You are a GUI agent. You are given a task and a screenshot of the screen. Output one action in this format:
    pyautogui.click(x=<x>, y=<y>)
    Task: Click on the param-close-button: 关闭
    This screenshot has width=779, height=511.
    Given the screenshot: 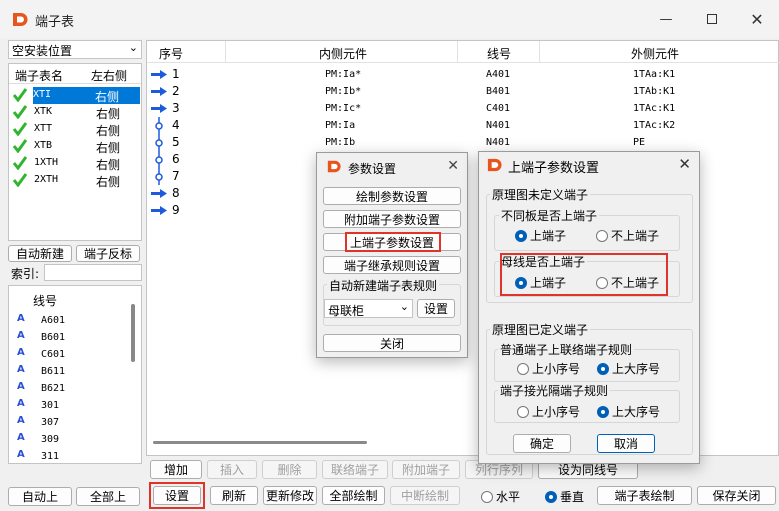 What is the action you would take?
    pyautogui.click(x=392, y=343)
    